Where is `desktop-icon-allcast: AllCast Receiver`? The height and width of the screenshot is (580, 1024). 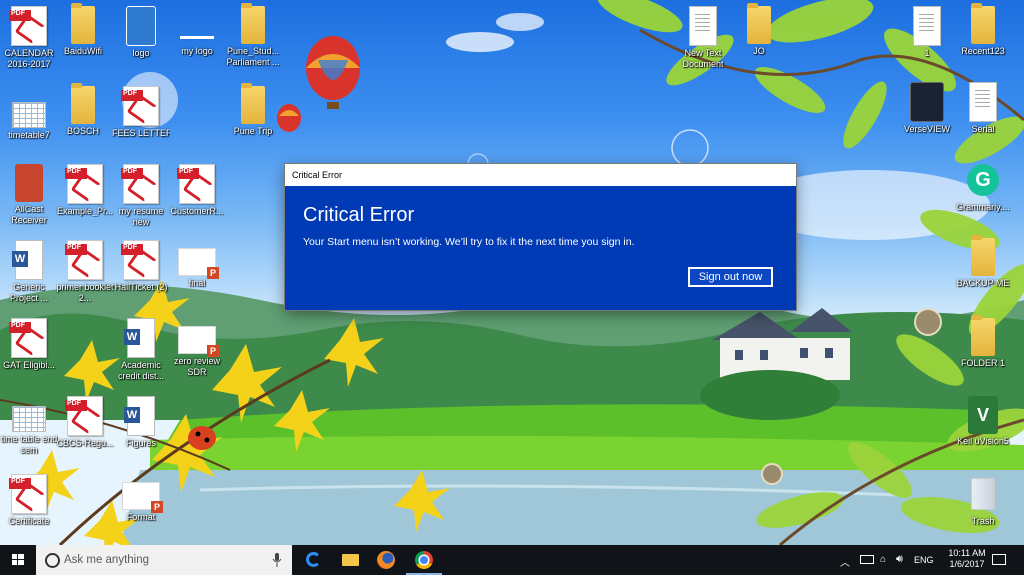 desktop-icon-allcast: AllCast Receiver is located at coordinates (29, 195).